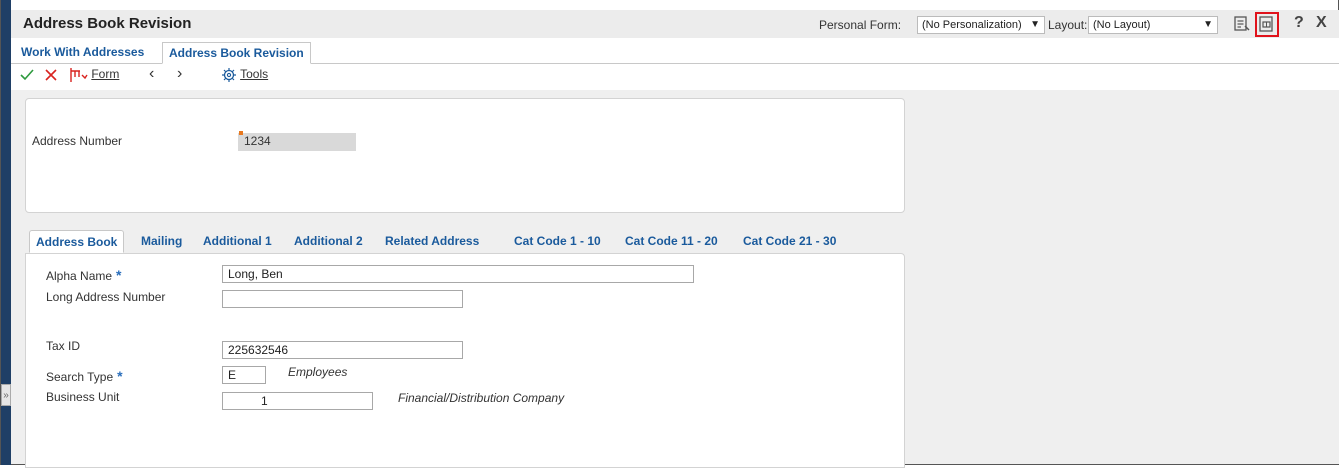  Describe the element at coordinates (244, 375) in the screenshot. I see `search-type-input: E` at that location.